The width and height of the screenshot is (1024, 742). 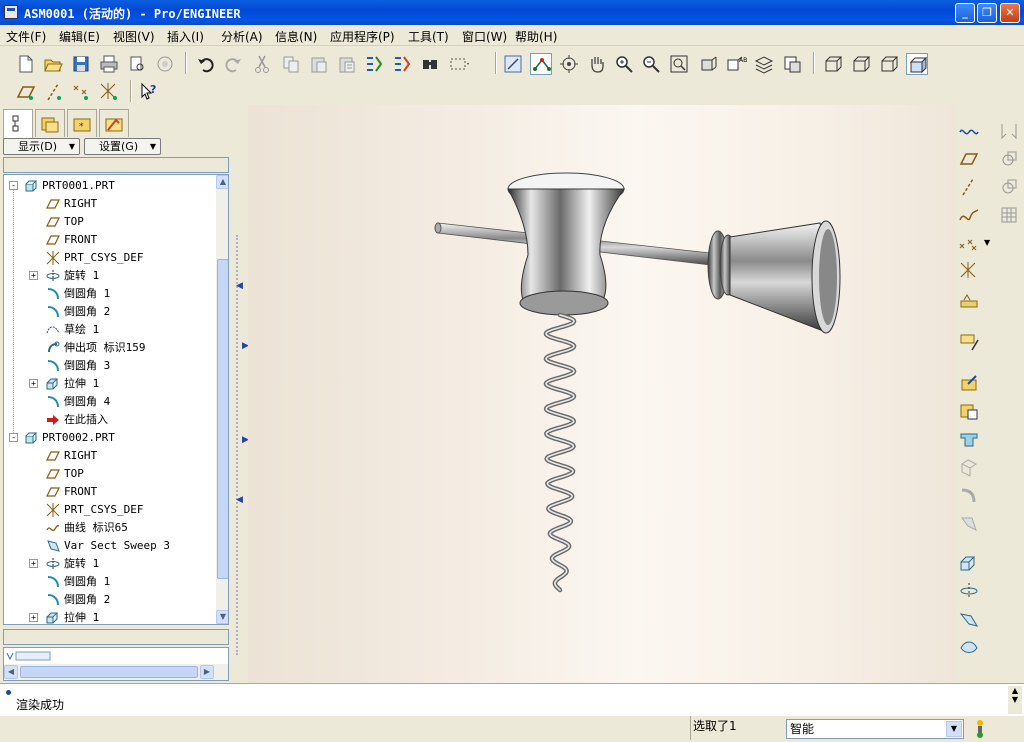 What do you see at coordinates (969, 271) in the screenshot?
I see `coordinate-system-tool-icon` at bounding box center [969, 271].